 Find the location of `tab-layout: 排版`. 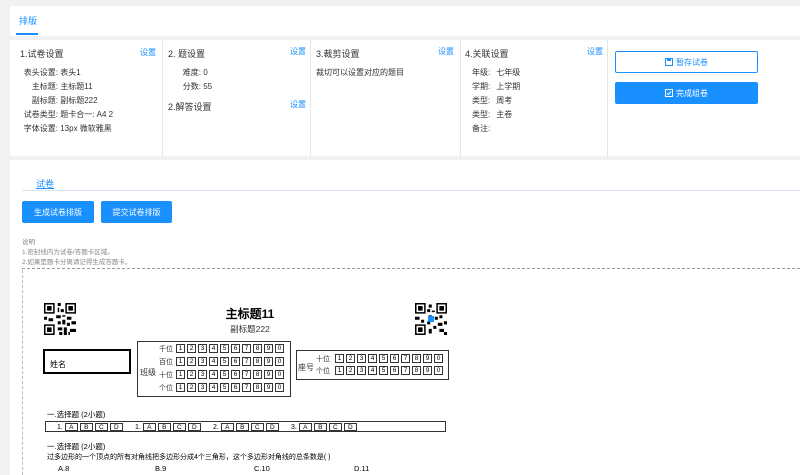

tab-layout: 排版 is located at coordinates (28, 20).